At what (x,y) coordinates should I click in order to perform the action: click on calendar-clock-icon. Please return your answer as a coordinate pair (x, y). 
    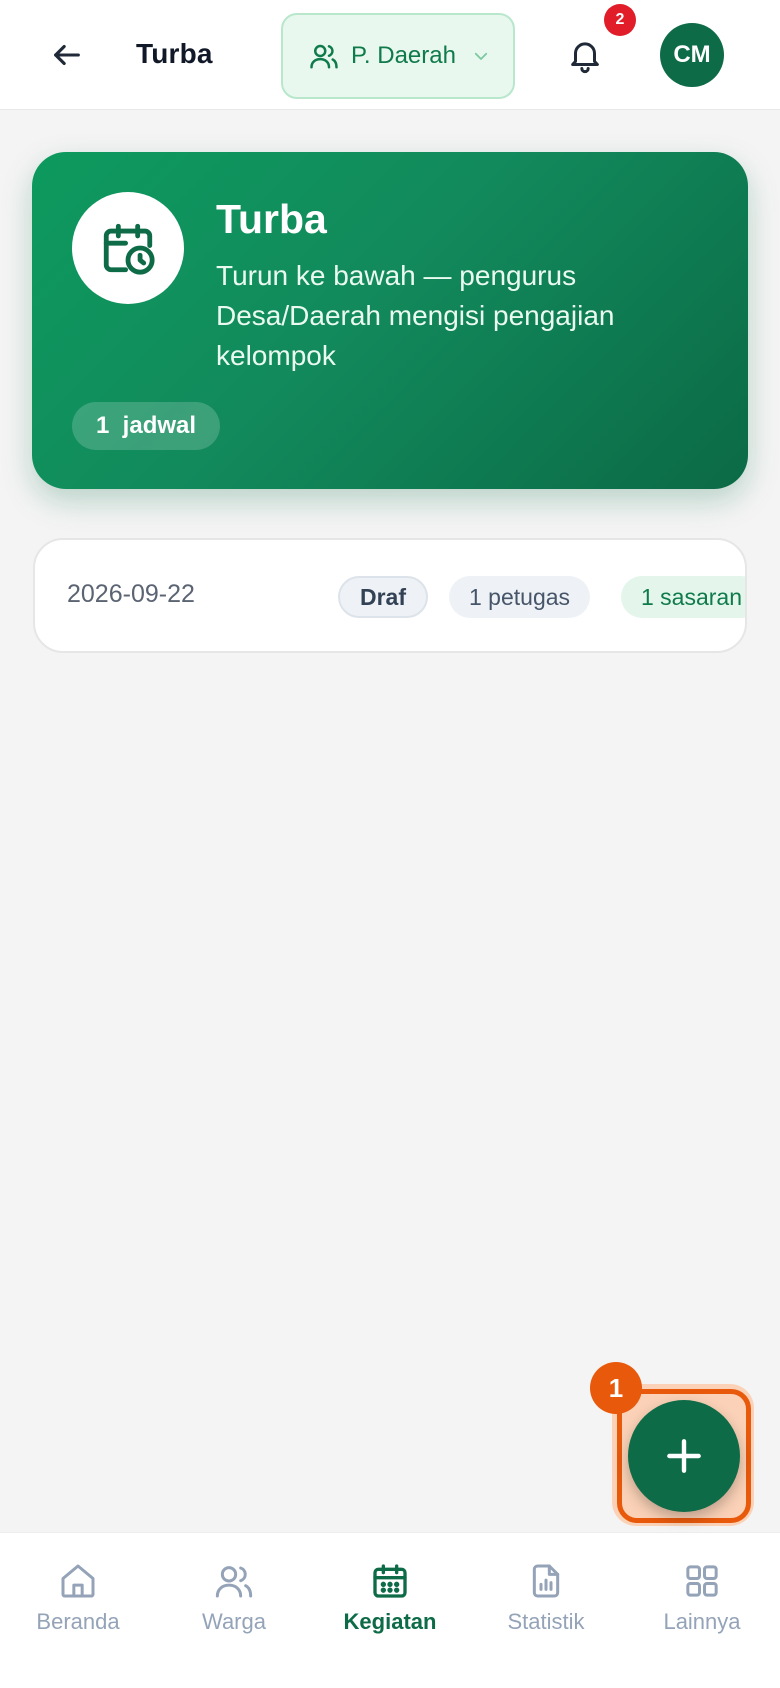
    Looking at the image, I should click on (129, 249).